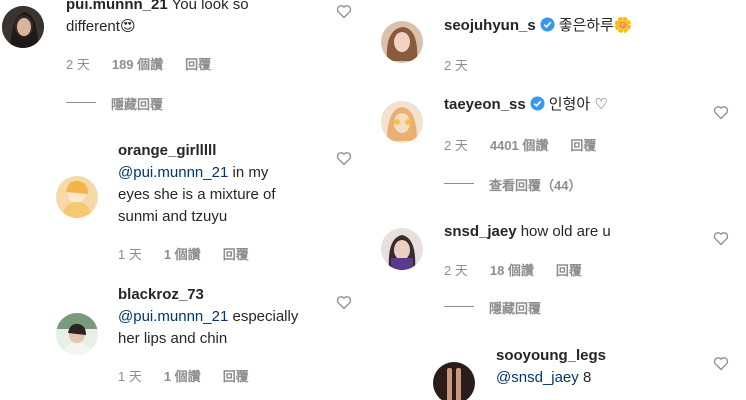 The height and width of the screenshot is (400, 746). I want to click on flower-emoji: 🌼, so click(623, 25).